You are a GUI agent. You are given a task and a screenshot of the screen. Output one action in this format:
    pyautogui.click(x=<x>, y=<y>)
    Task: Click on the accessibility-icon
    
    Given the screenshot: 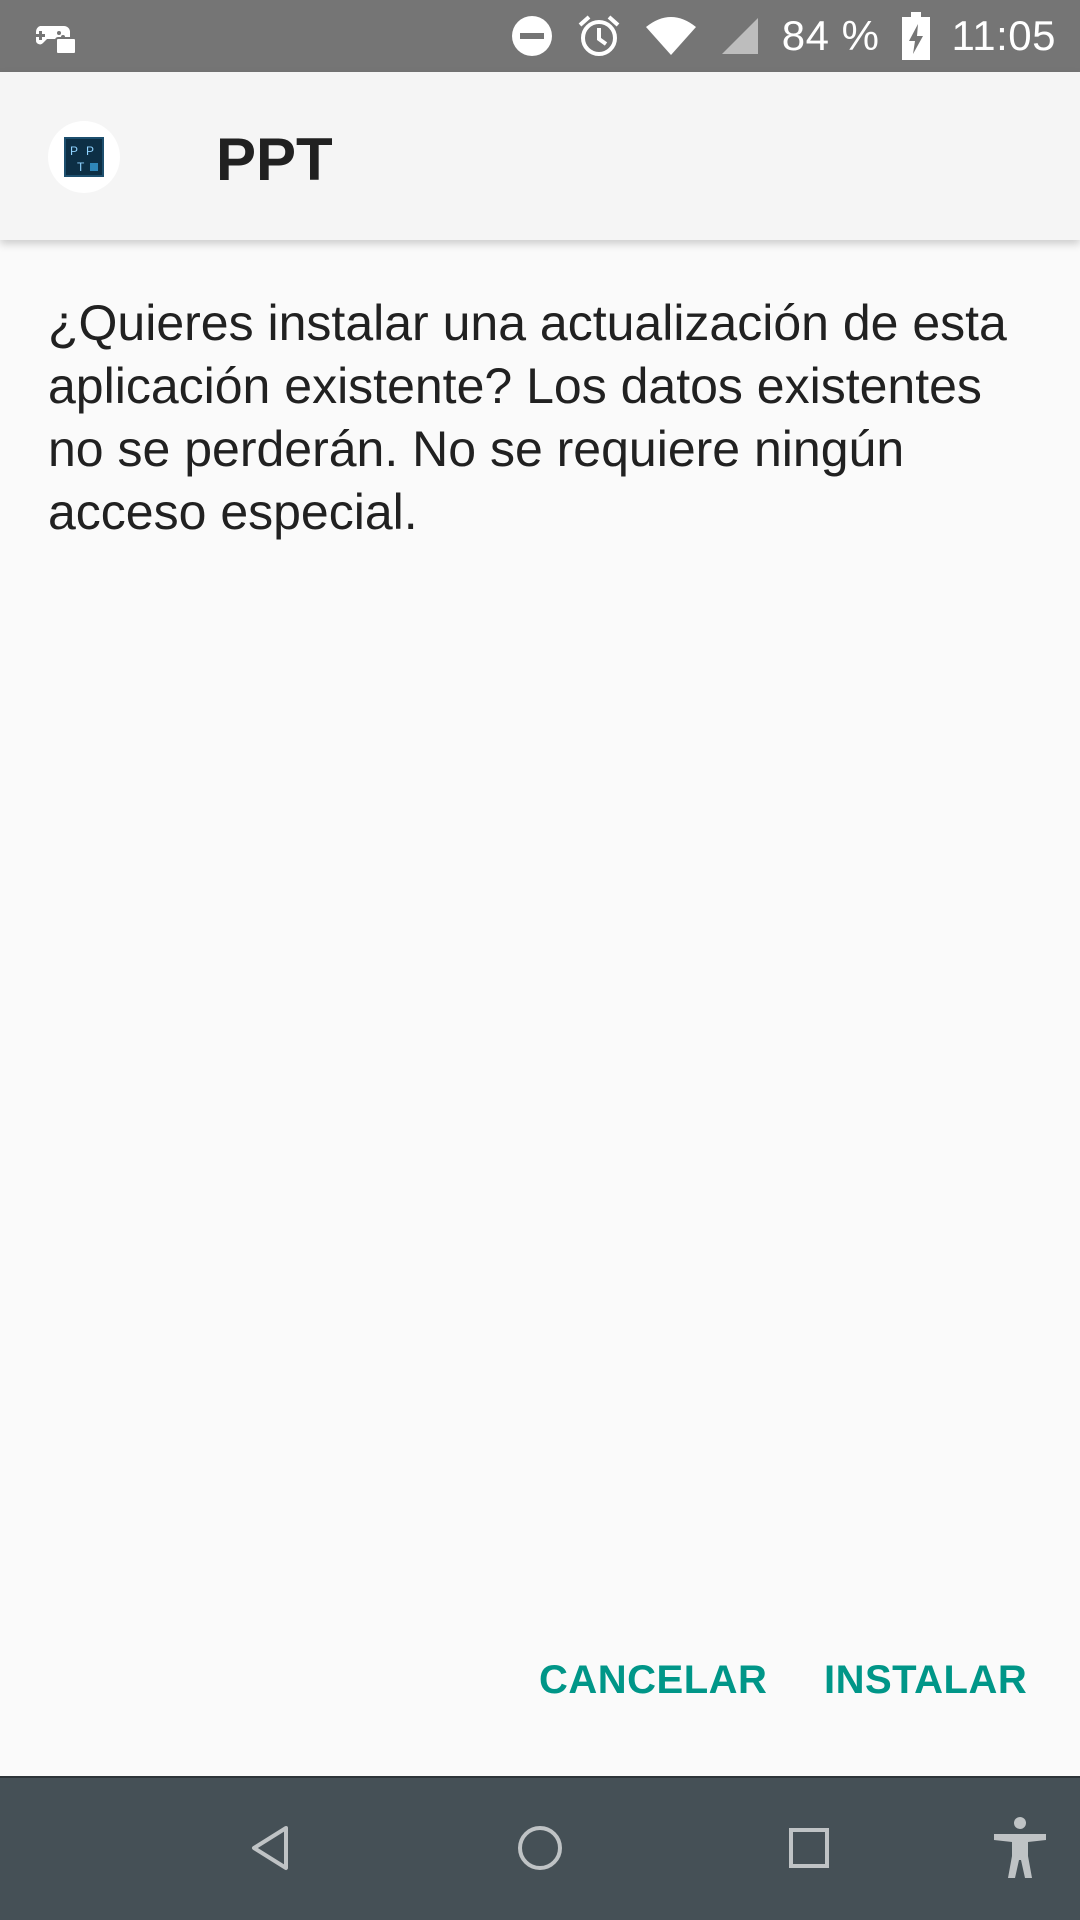 What is the action you would take?
    pyautogui.click(x=1020, y=1850)
    